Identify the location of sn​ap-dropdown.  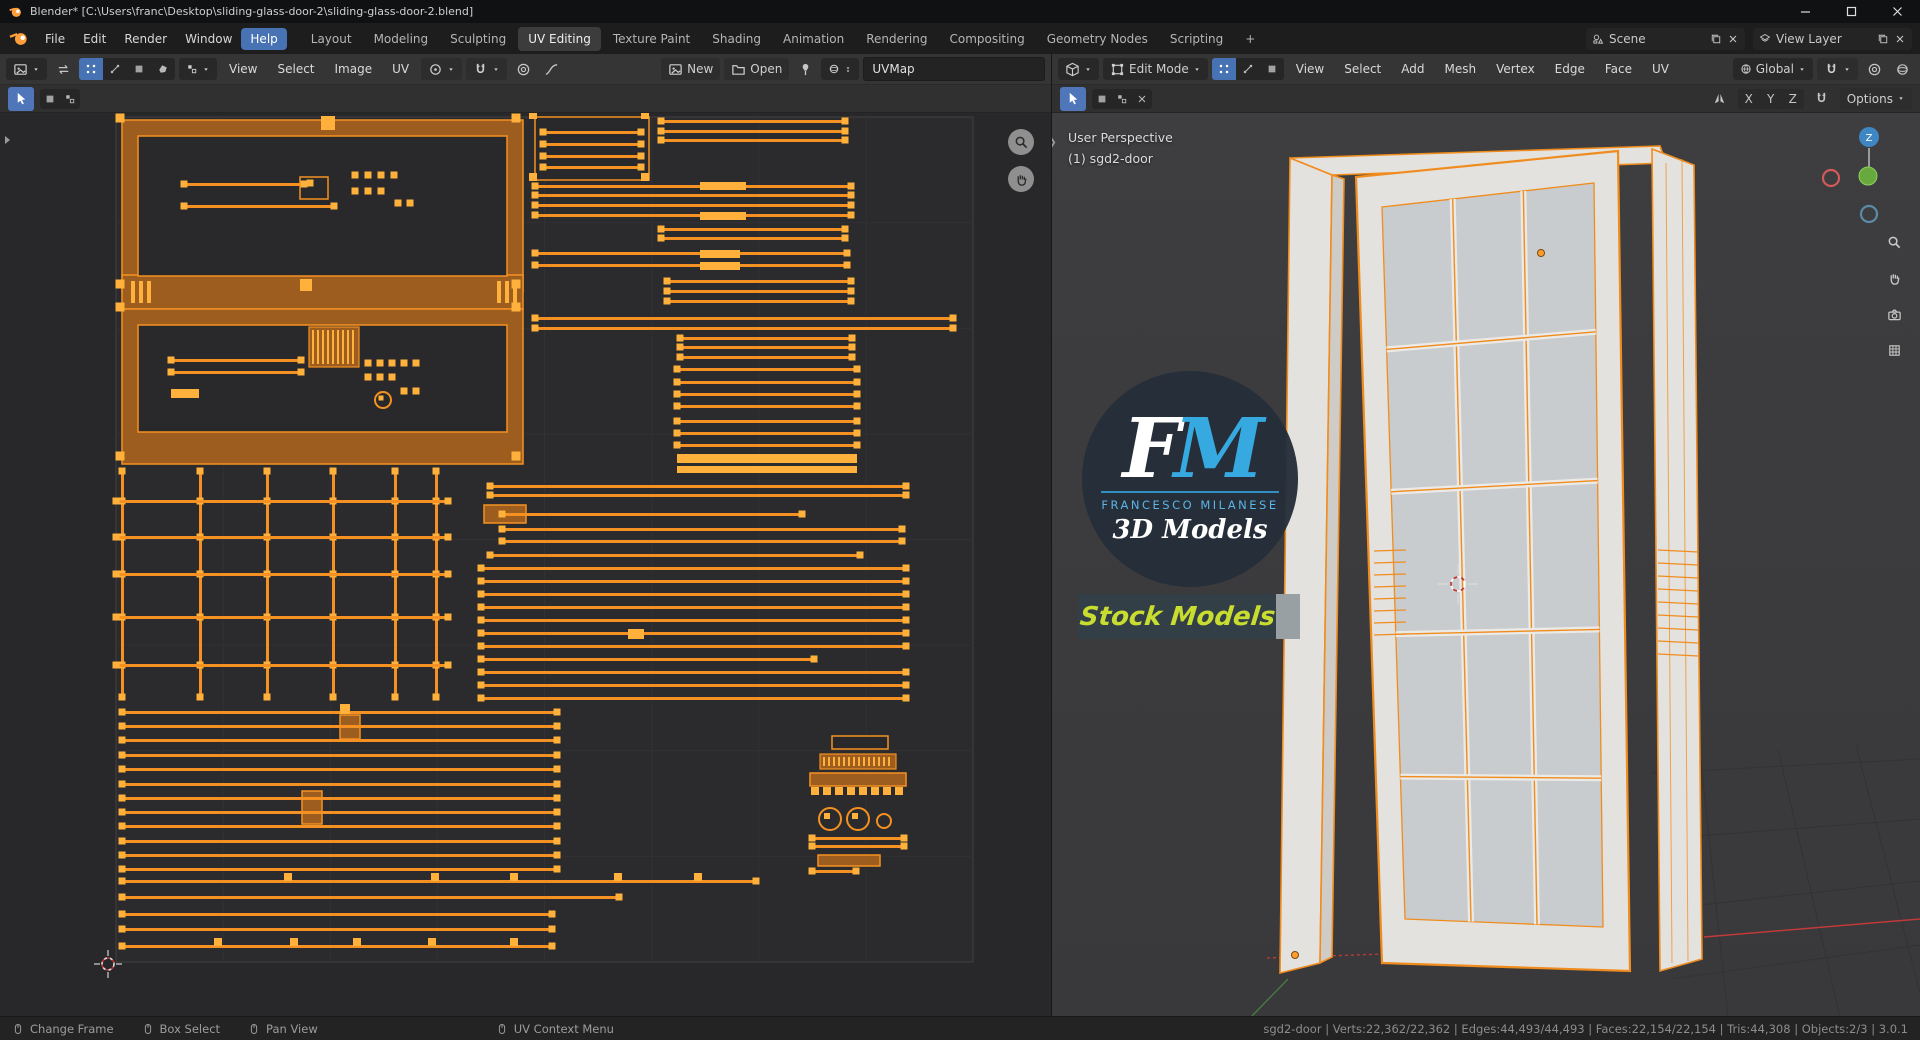
(487, 69).